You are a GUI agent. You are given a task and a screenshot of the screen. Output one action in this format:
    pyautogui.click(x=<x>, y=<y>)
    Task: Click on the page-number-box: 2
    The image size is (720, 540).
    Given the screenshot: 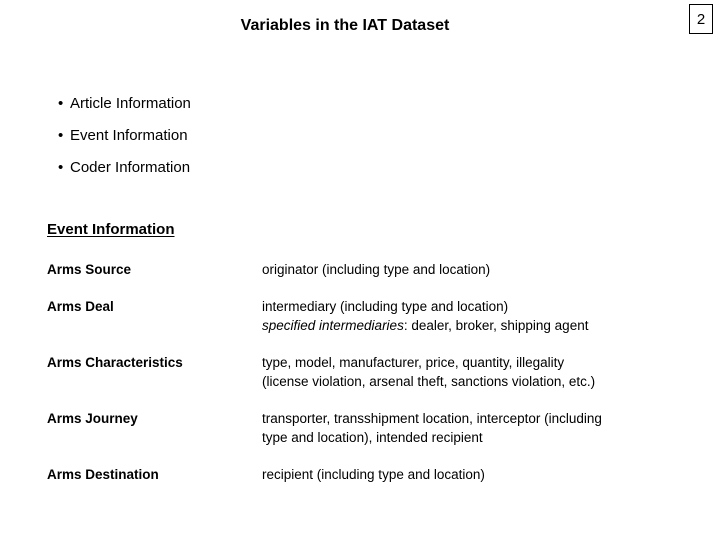 What is the action you would take?
    pyautogui.click(x=701, y=19)
    